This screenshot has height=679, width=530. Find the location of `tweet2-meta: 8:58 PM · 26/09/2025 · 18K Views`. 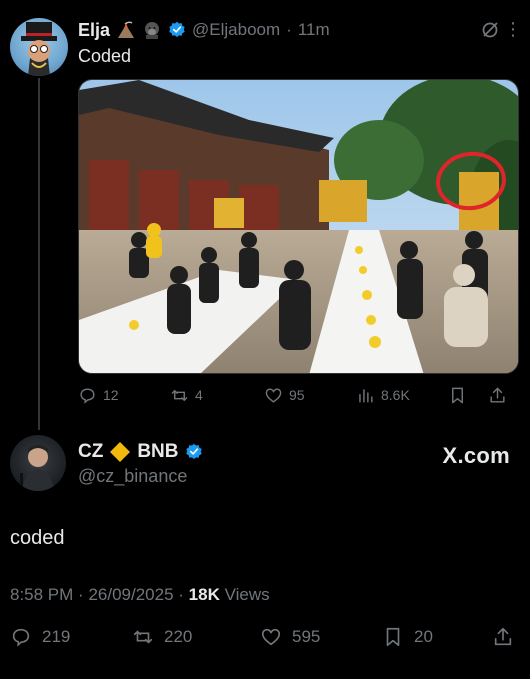

tweet2-meta: 8:58 PM · 26/09/2025 · 18K Views is located at coordinates (140, 595).